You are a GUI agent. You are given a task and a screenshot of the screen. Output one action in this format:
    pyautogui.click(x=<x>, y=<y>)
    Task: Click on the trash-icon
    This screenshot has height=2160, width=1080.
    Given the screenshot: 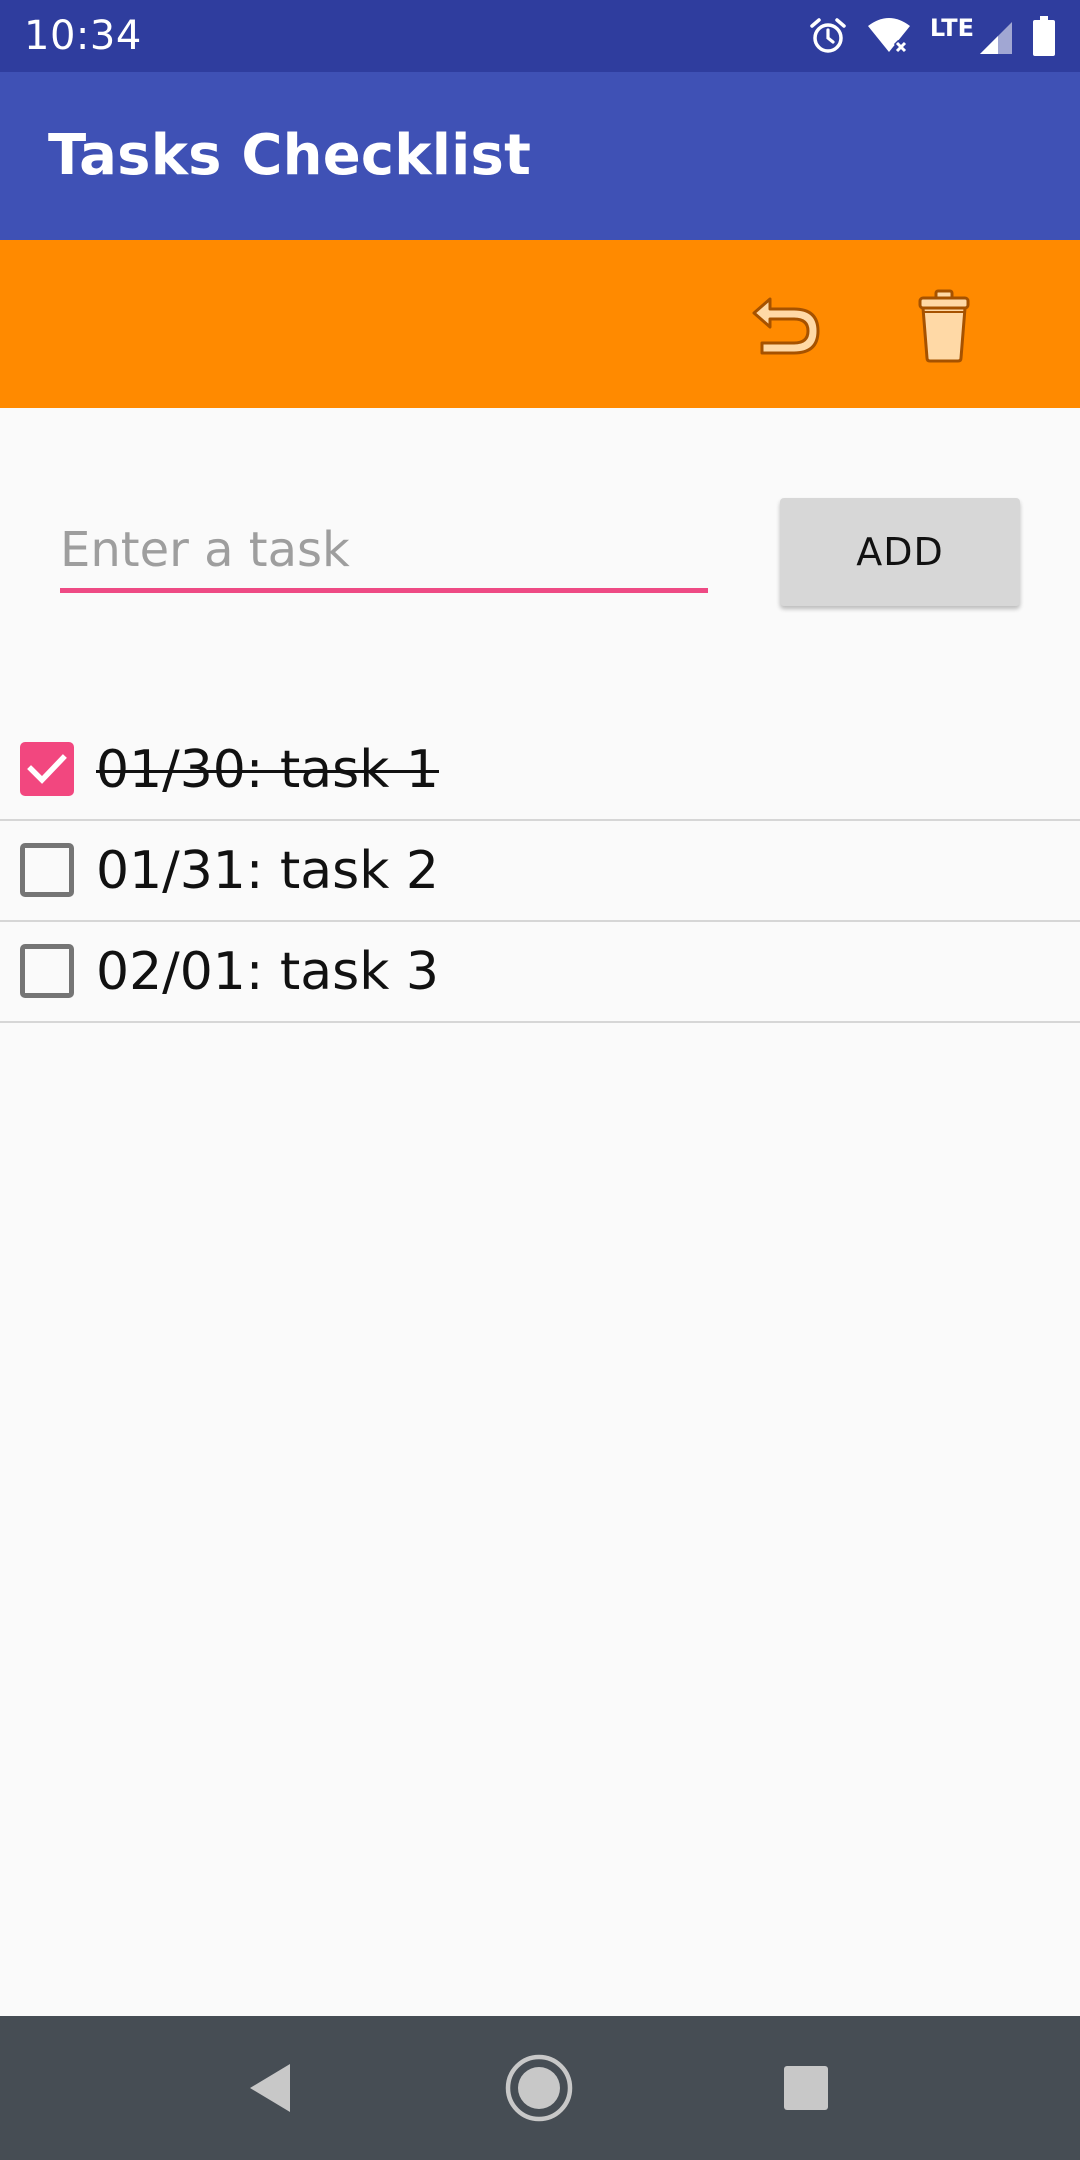 What is the action you would take?
    pyautogui.click(x=944, y=326)
    